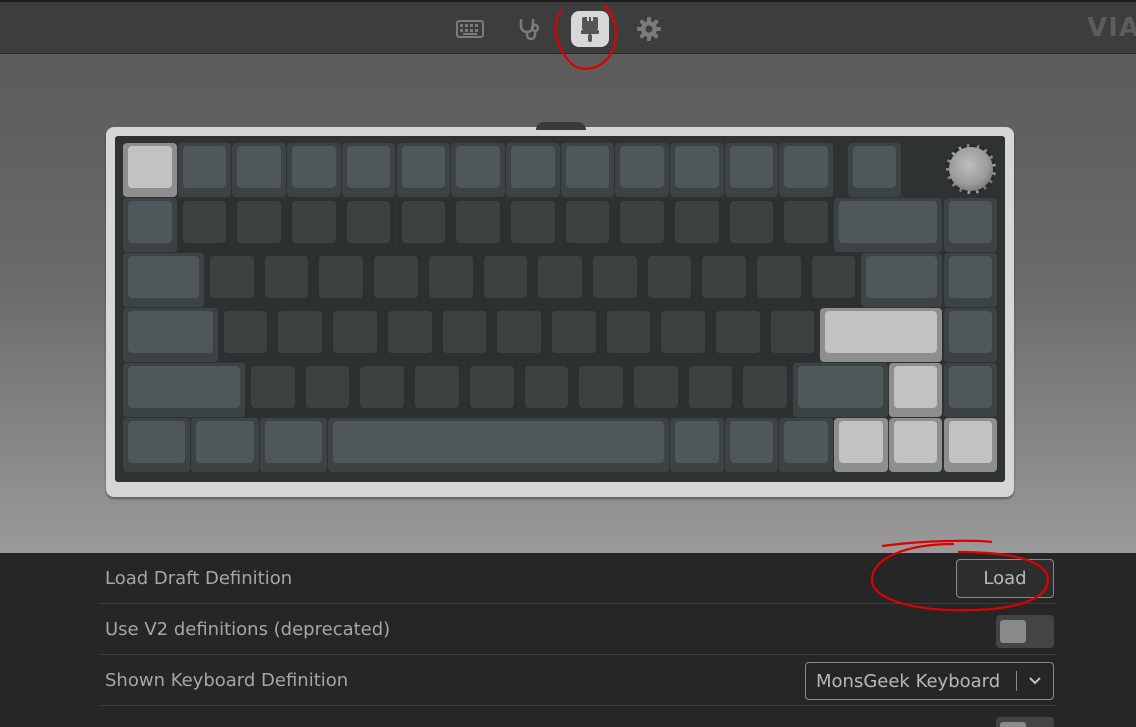  Describe the element at coordinates (470, 29) in the screenshot. I see `nav-configure` at that location.